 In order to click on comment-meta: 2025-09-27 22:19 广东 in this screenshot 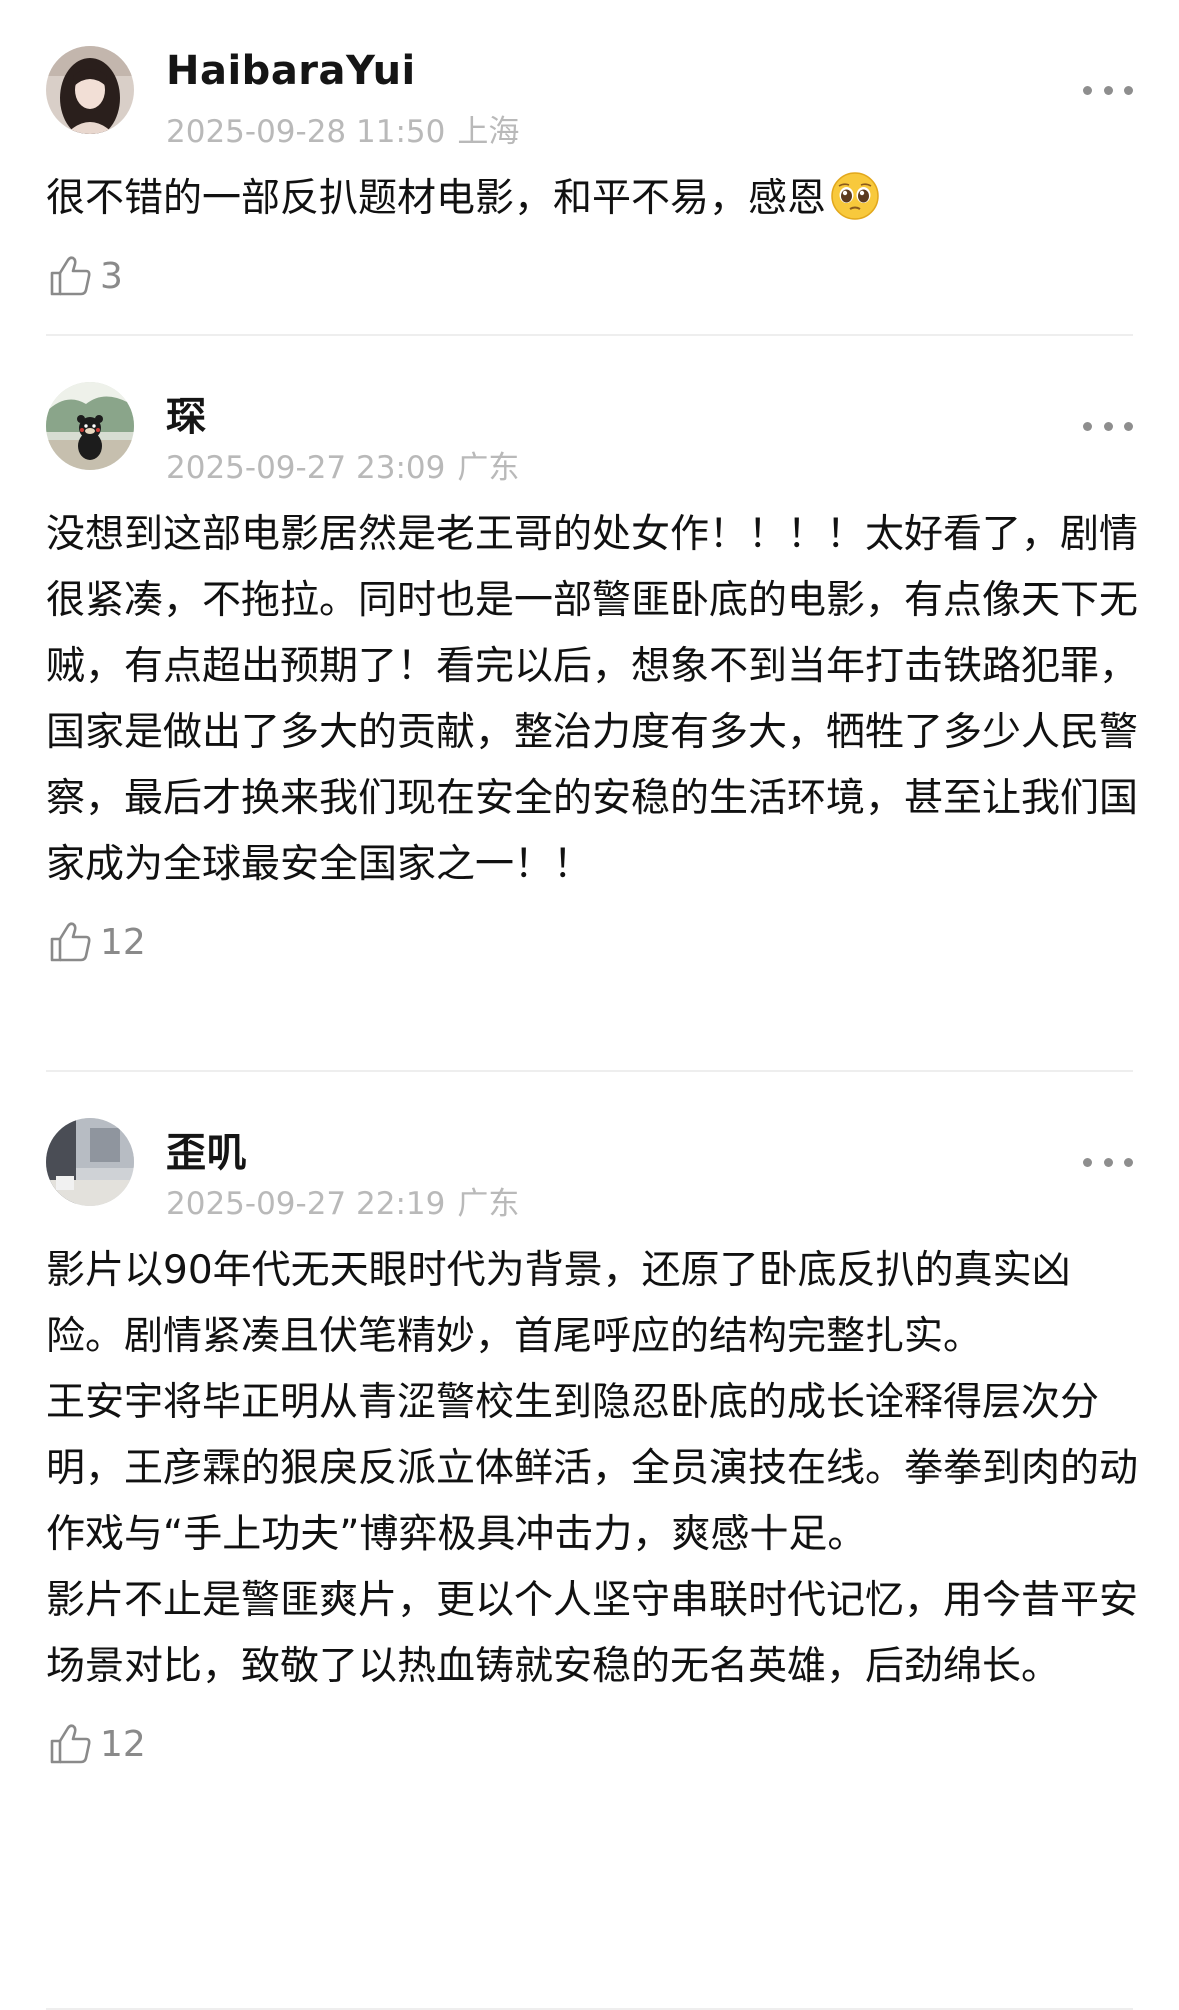, I will do `click(342, 1200)`.